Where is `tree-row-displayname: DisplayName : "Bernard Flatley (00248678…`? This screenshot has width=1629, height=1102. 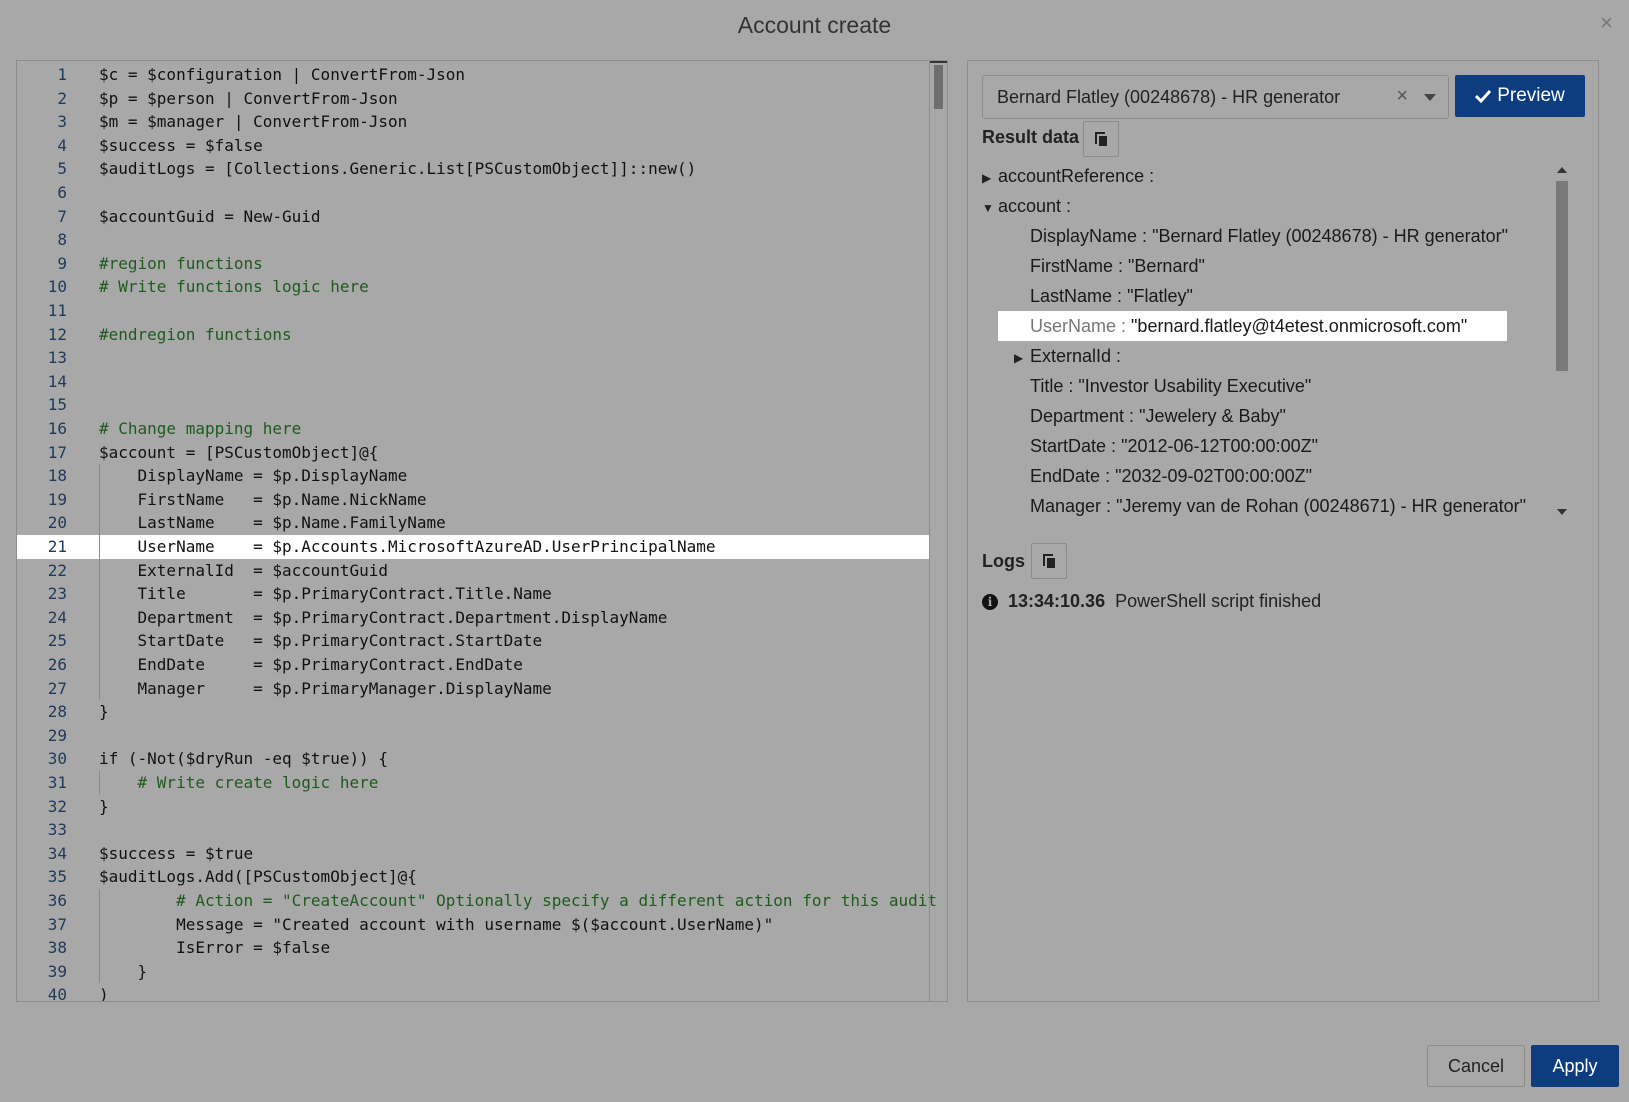
tree-row-displayname: DisplayName : "Bernard Flatley (00248678… is located at coordinates (1269, 236).